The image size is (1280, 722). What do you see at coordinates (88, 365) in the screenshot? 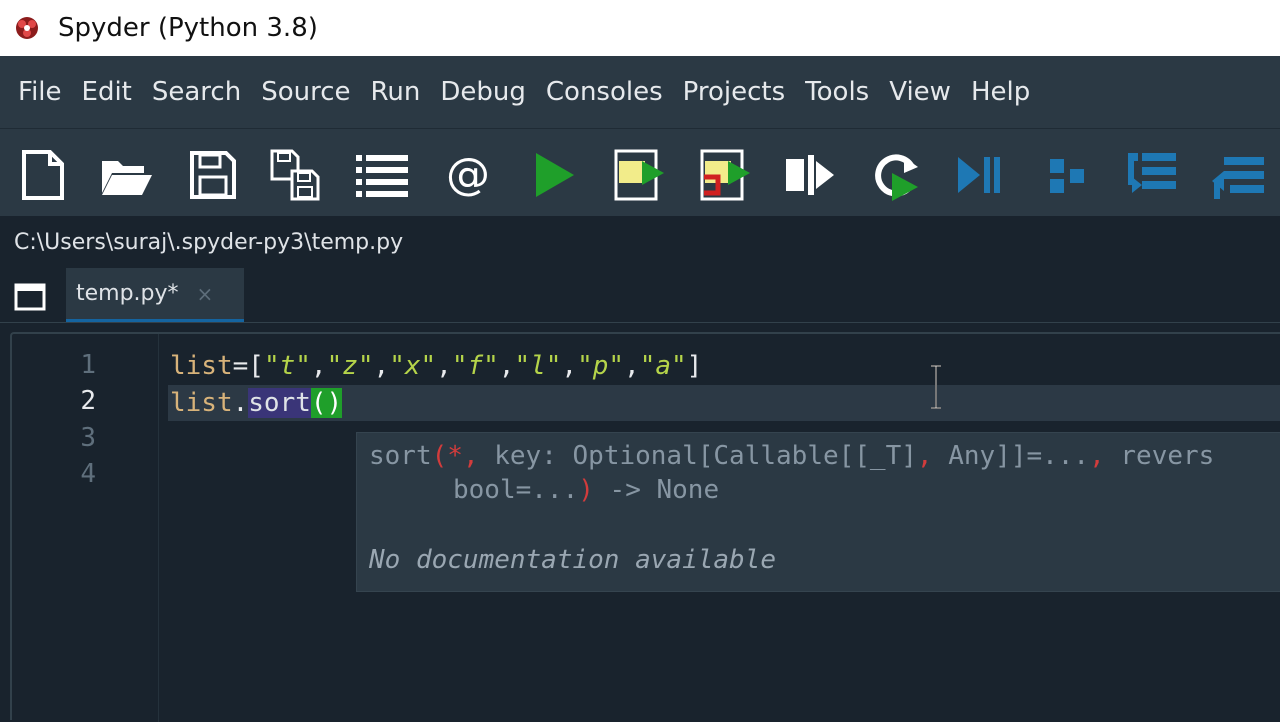
I see `line-number: 1` at bounding box center [88, 365].